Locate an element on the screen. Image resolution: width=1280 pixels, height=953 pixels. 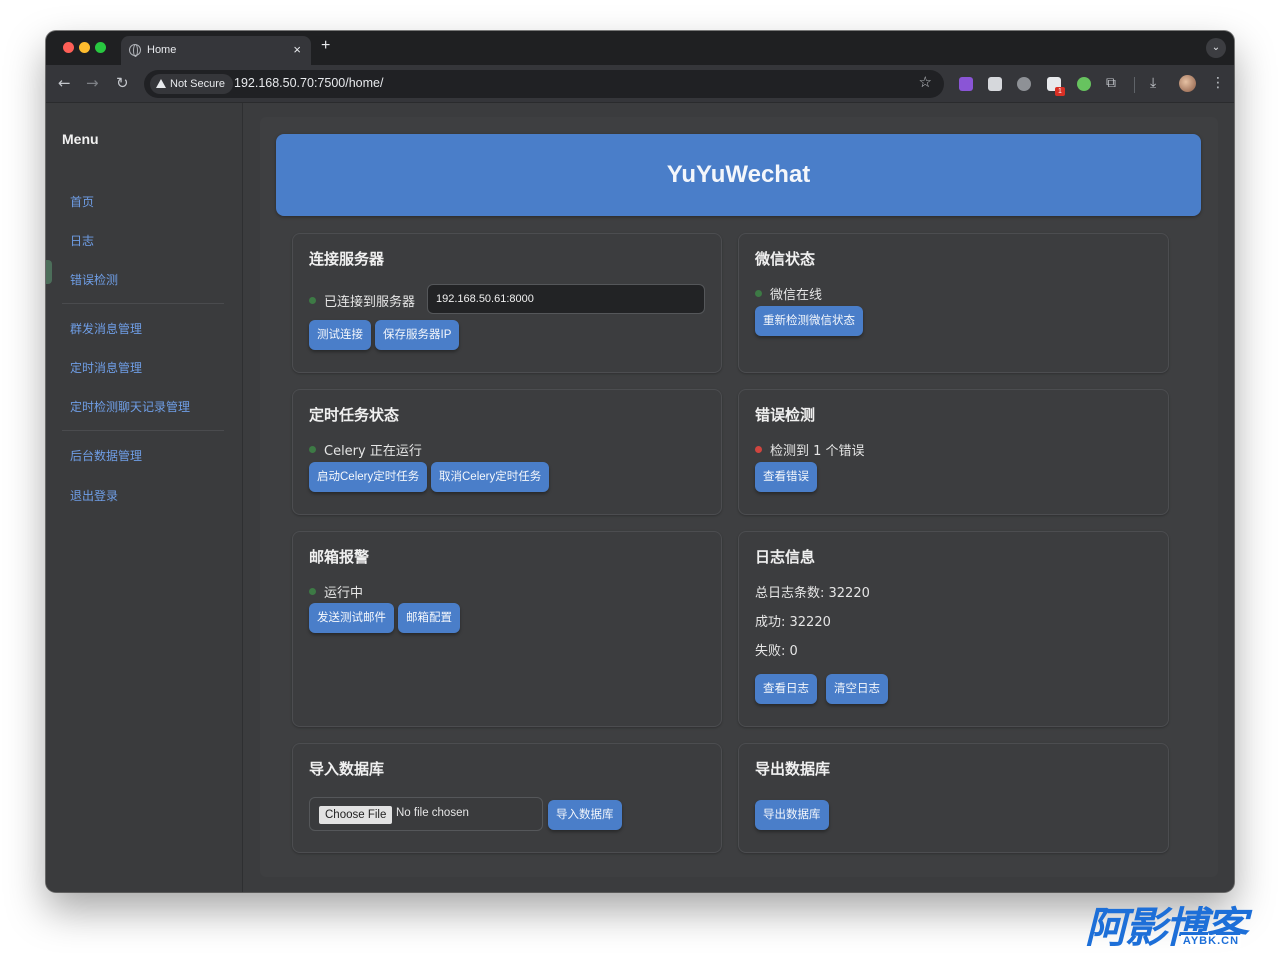
extension-glasses-icon is located at coordinates (1024, 84).